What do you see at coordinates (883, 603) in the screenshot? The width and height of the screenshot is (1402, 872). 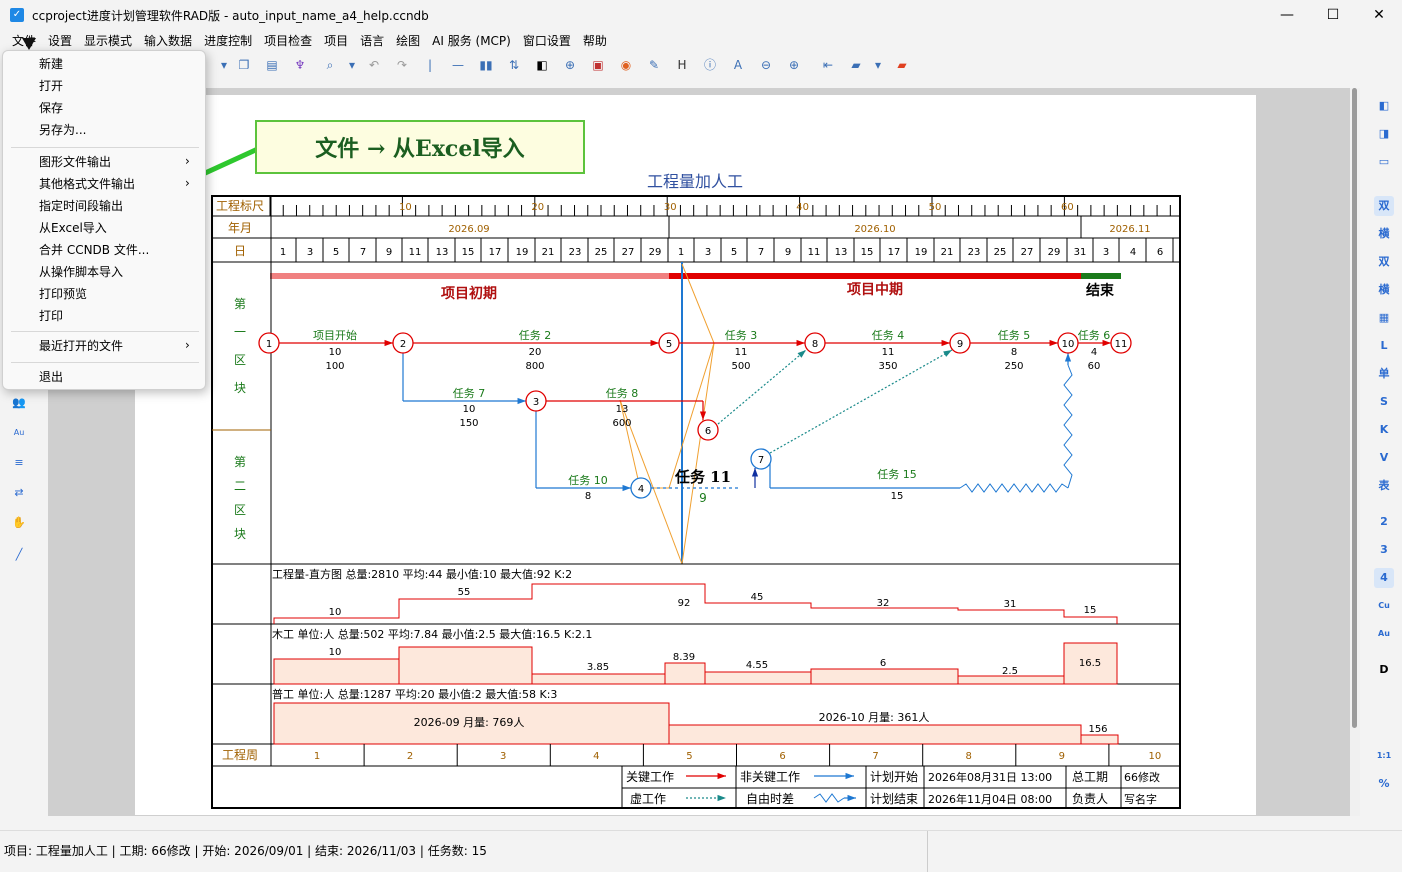 I see `histogram-value: 32` at bounding box center [883, 603].